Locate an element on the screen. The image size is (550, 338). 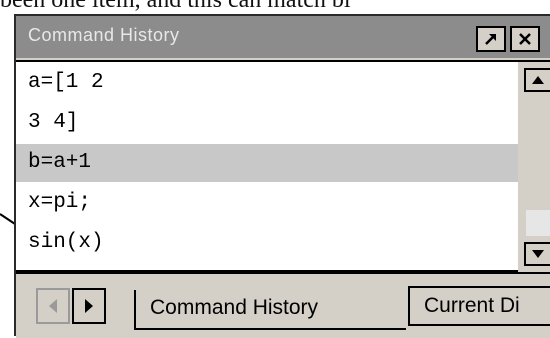
history-item: 3 4] is located at coordinates (267, 123).